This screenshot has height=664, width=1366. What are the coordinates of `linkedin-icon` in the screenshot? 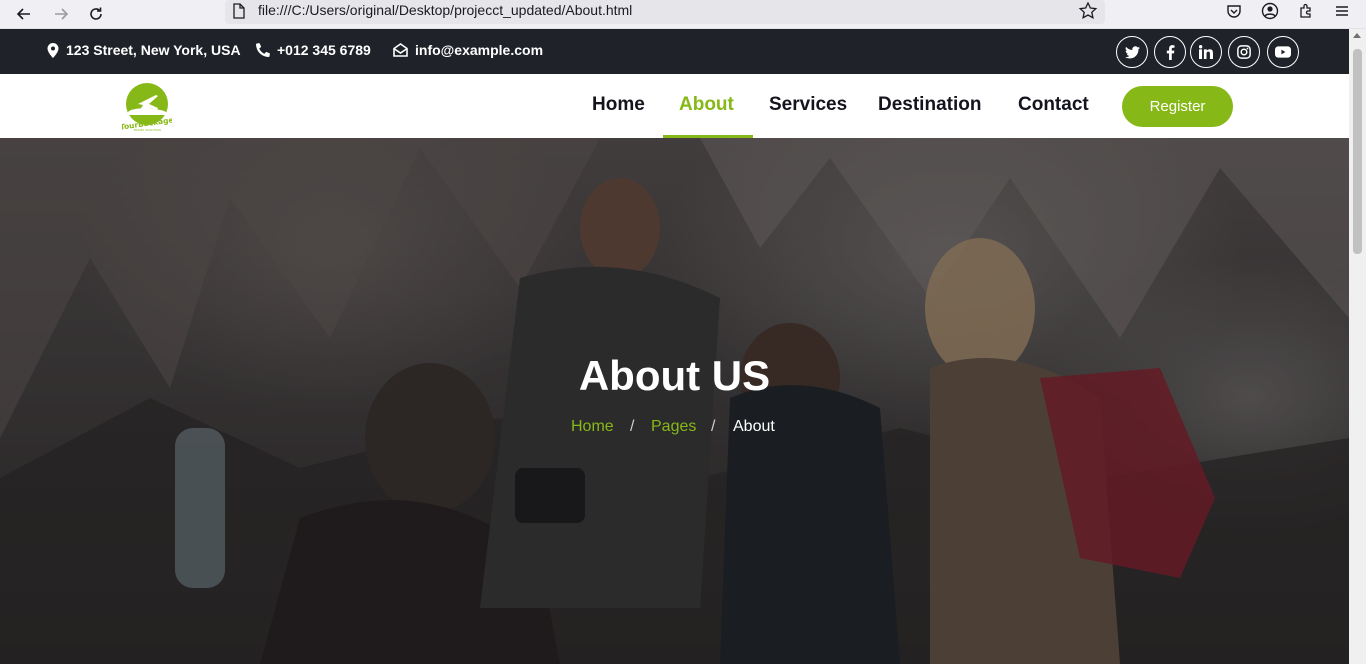 It's located at (1206, 52).